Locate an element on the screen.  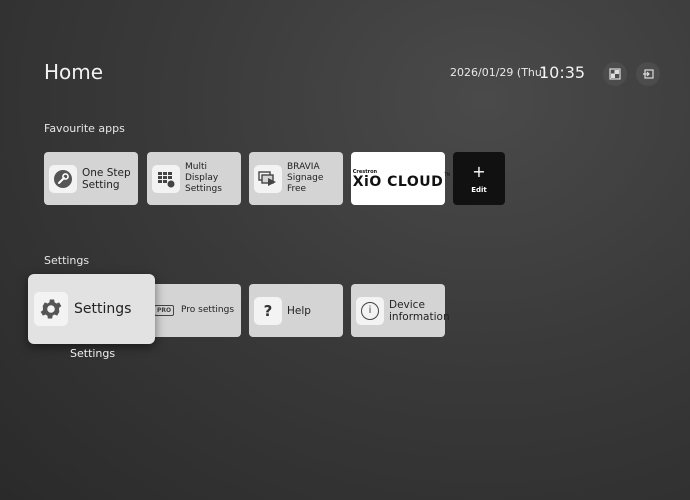
question-icon: ? is located at coordinates (268, 310).